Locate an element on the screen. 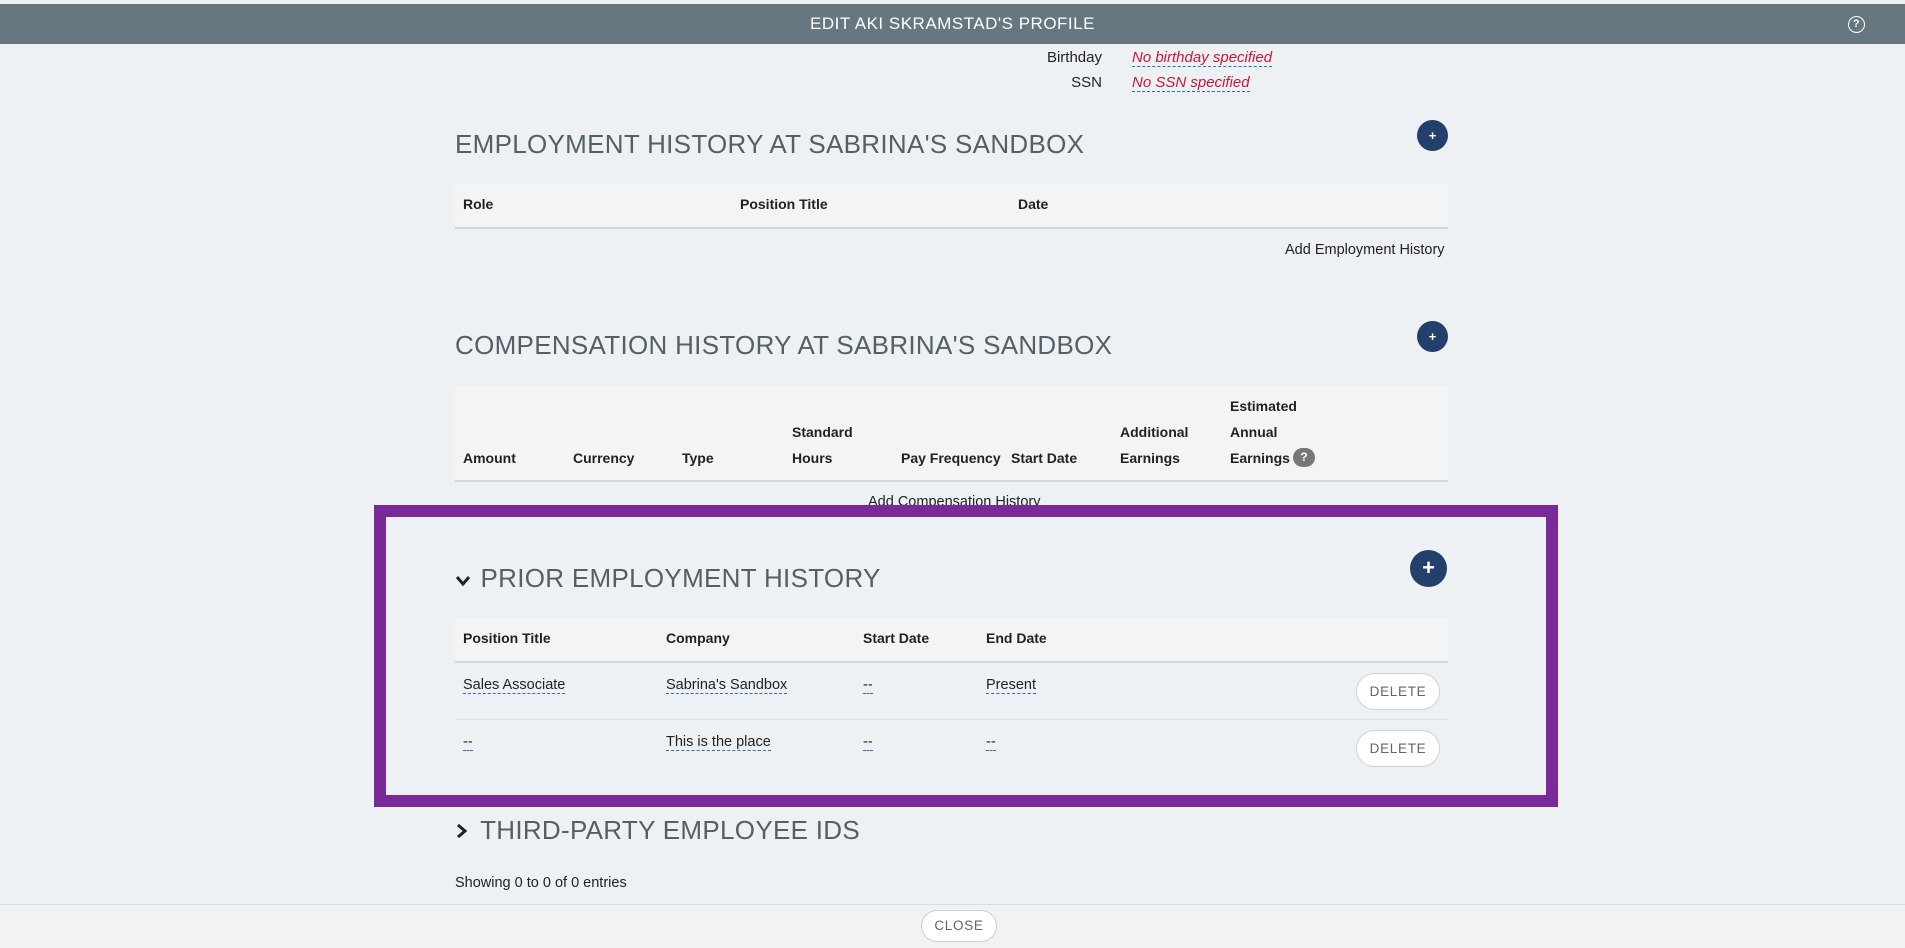 The height and width of the screenshot is (948, 1905). employment-history-title: EMPLOYMENT HISTORY AT SABRINA'S SANDBOX is located at coordinates (770, 144).